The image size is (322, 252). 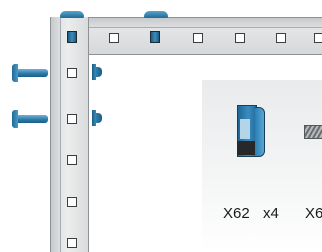 I want to click on threaded-rod-icon, so click(x=313, y=132).